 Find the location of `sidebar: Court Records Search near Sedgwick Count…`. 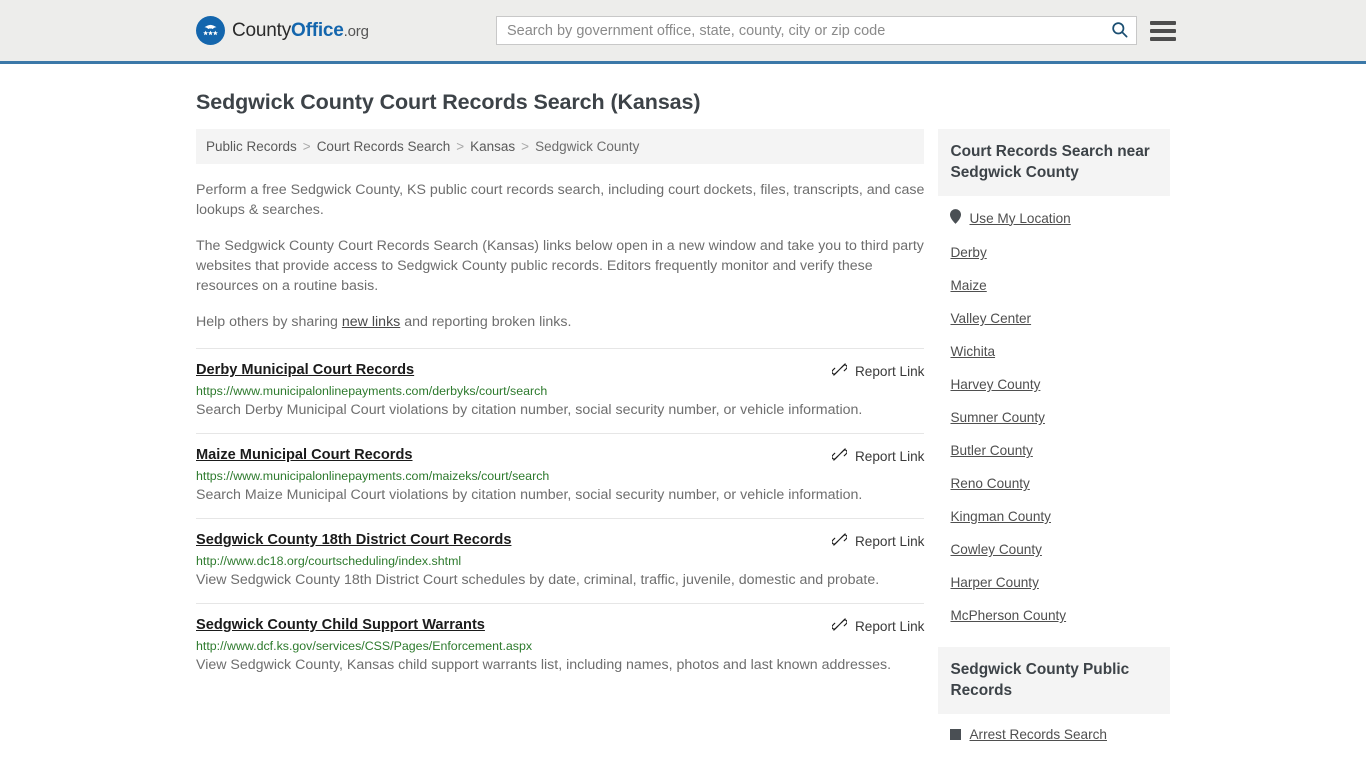

sidebar: Court Records Search near Sedgwick Count… is located at coordinates (1054, 440).